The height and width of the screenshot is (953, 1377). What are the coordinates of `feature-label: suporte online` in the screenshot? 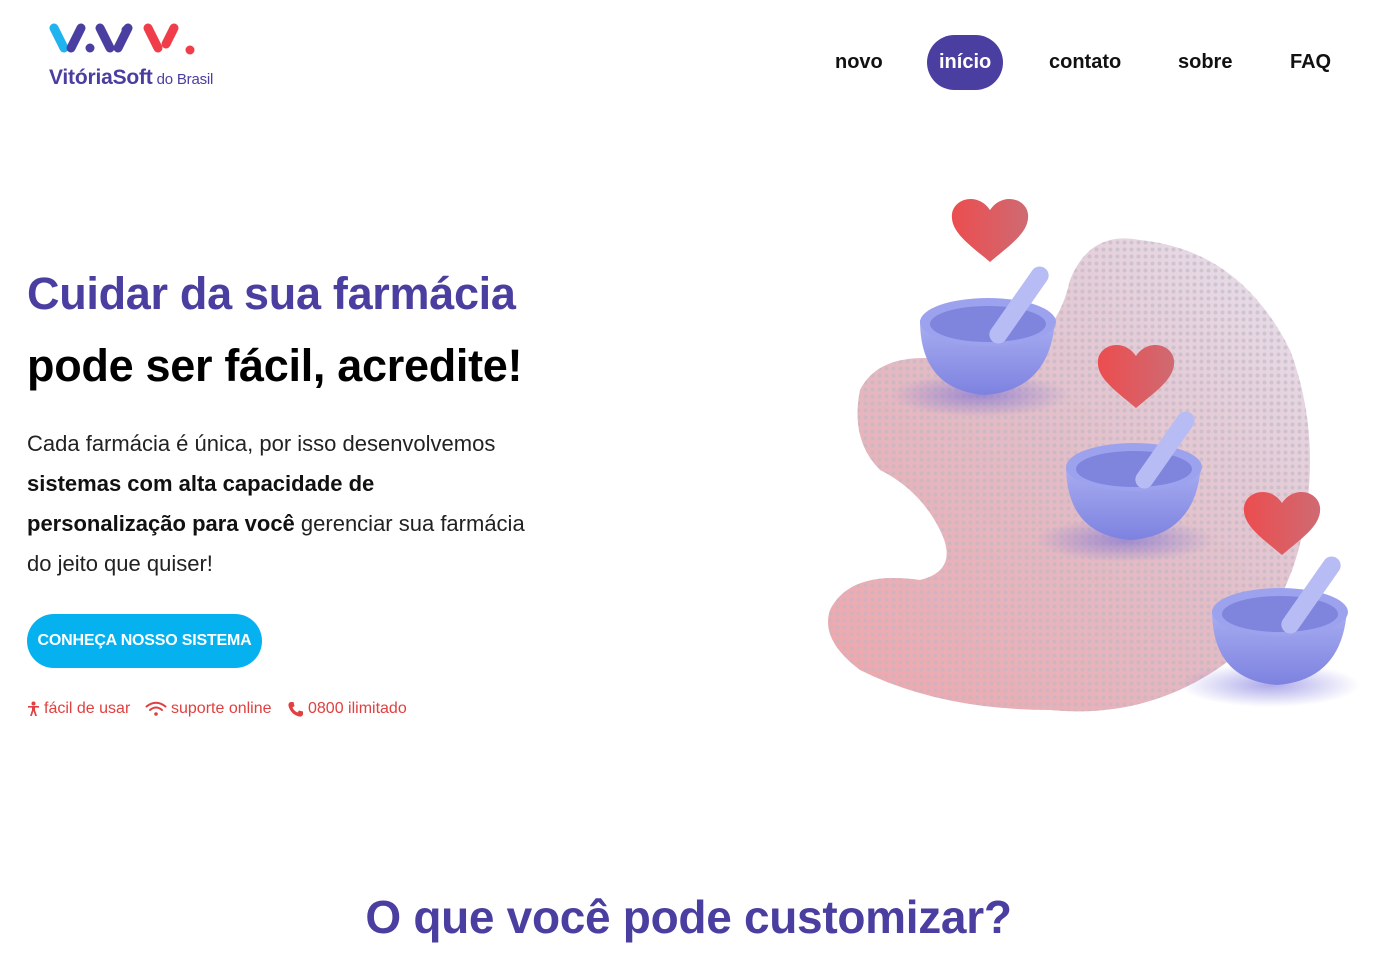 It's located at (221, 708).